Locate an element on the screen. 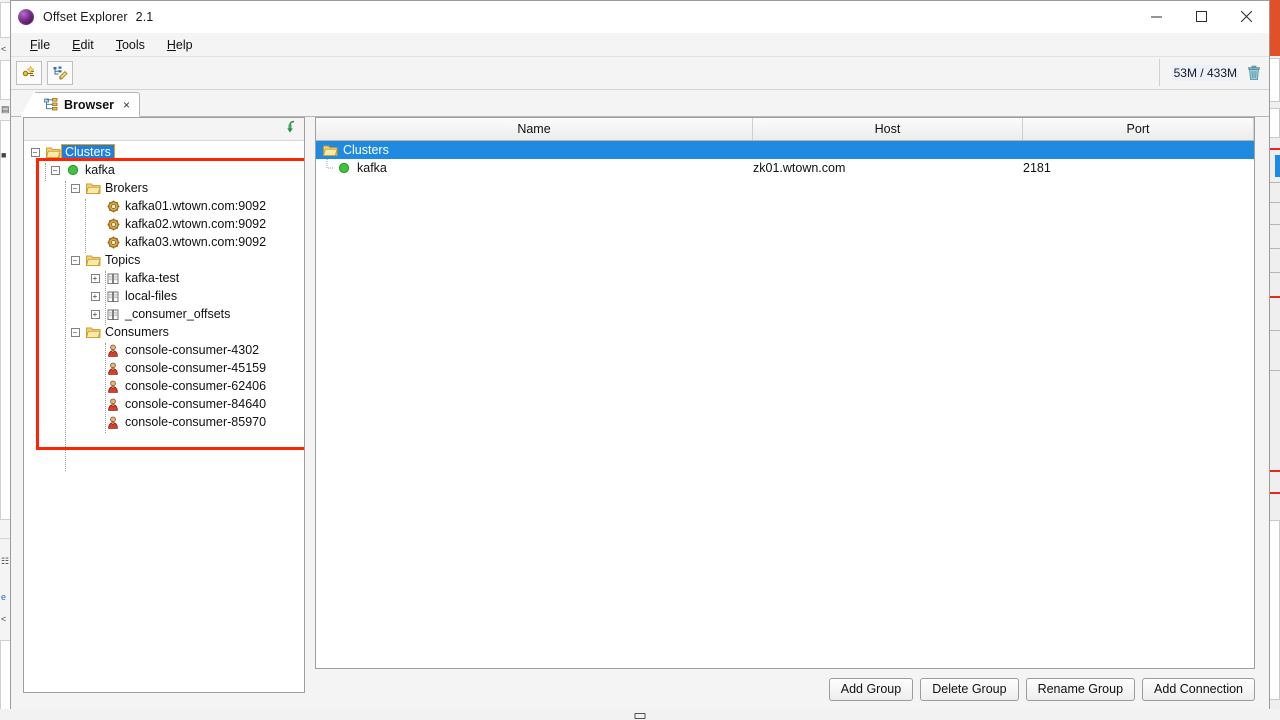 The image size is (1280, 720). menu-item-tools: Tools is located at coordinates (130, 45).